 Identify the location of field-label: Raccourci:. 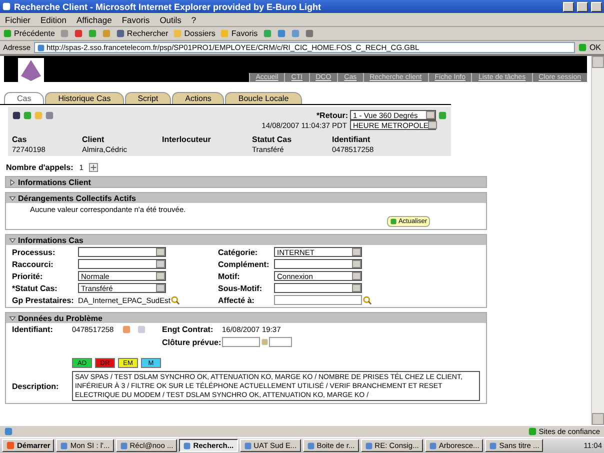
(33, 264).